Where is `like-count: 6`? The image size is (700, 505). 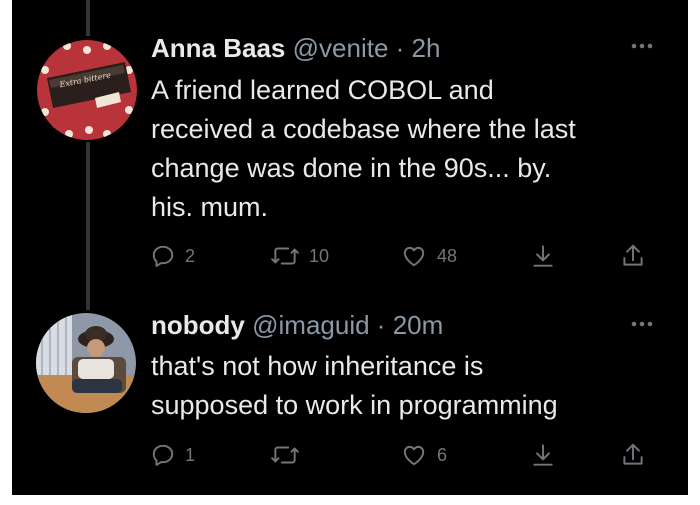 like-count: 6 is located at coordinates (442, 454).